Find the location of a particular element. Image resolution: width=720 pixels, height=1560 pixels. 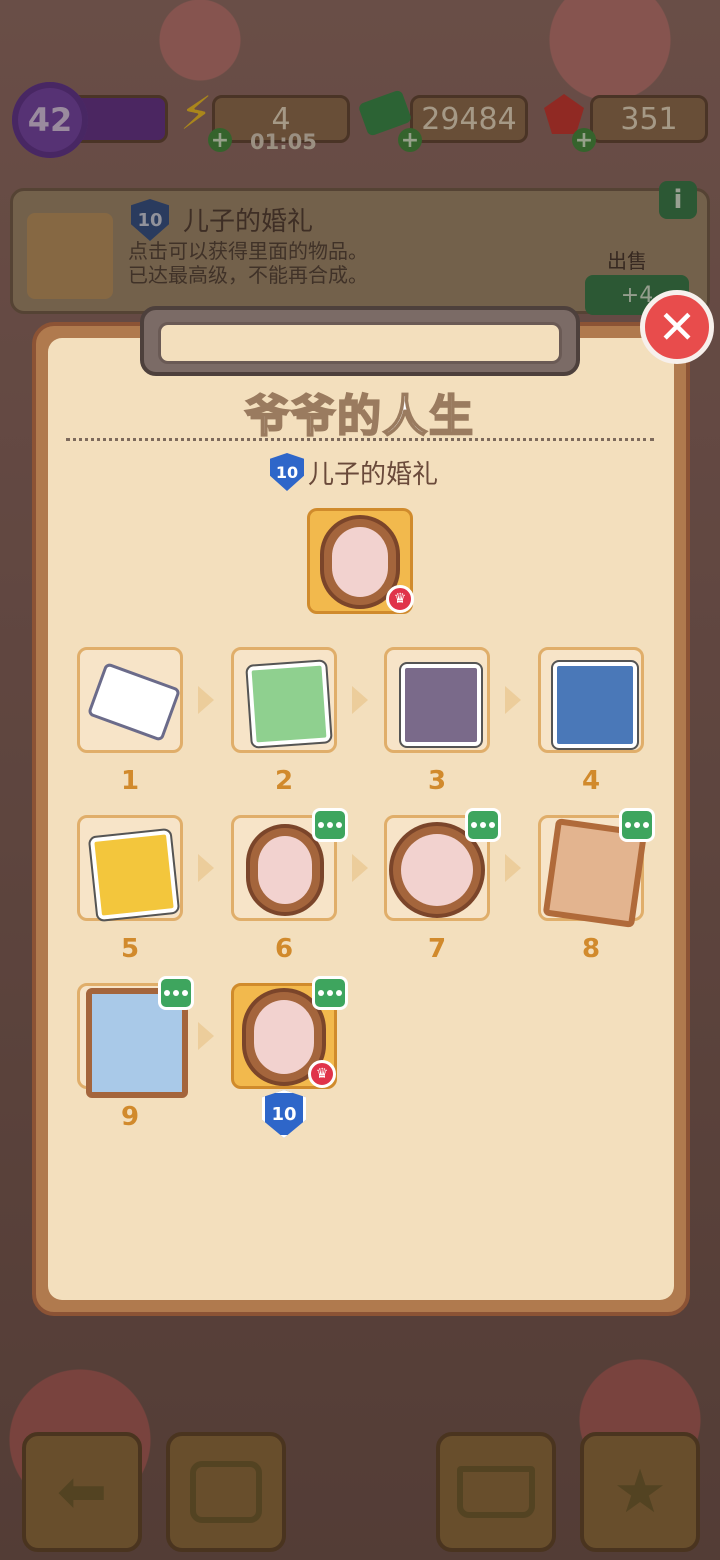

chain-number-6: 6 is located at coordinates (284, 949).